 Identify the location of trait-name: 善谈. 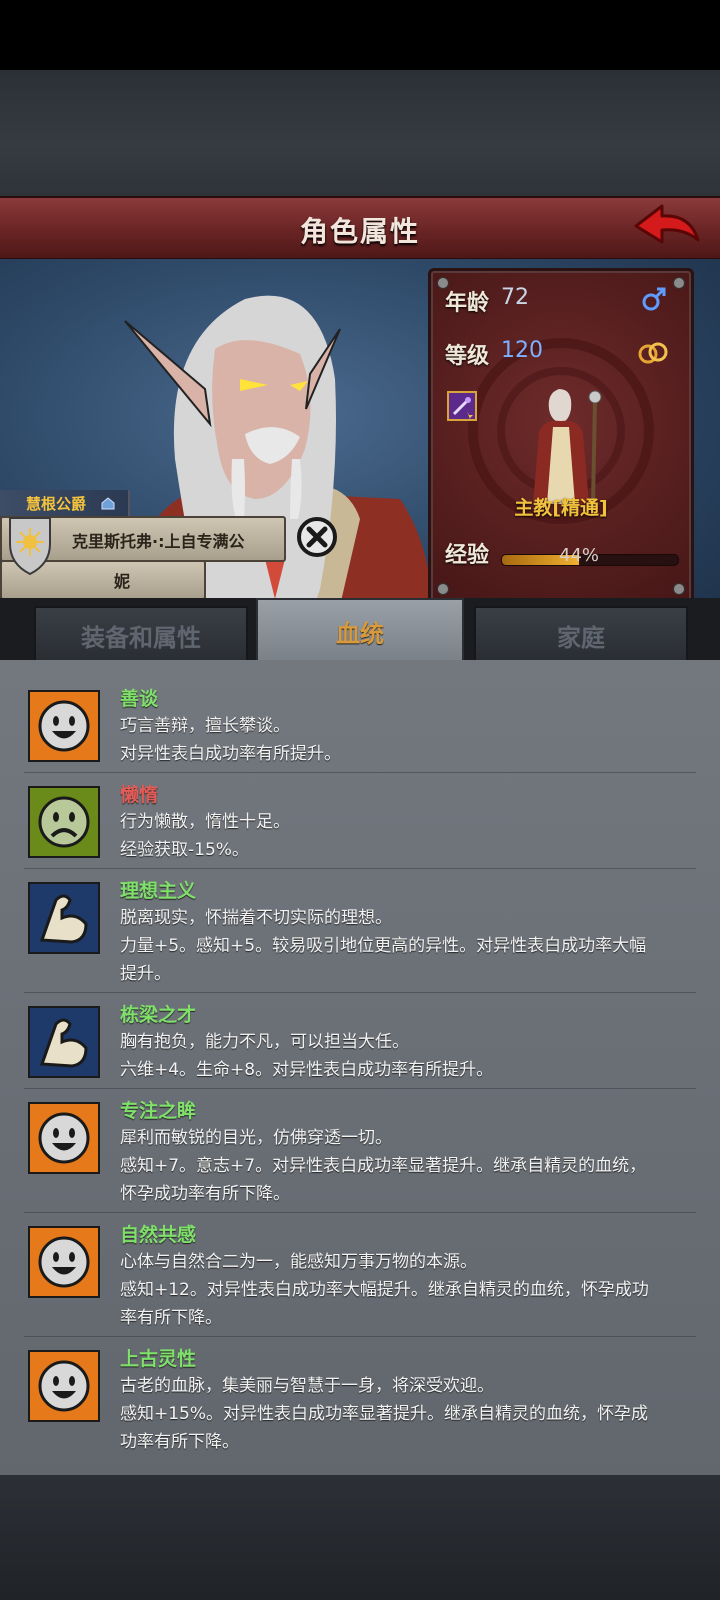
(139, 699).